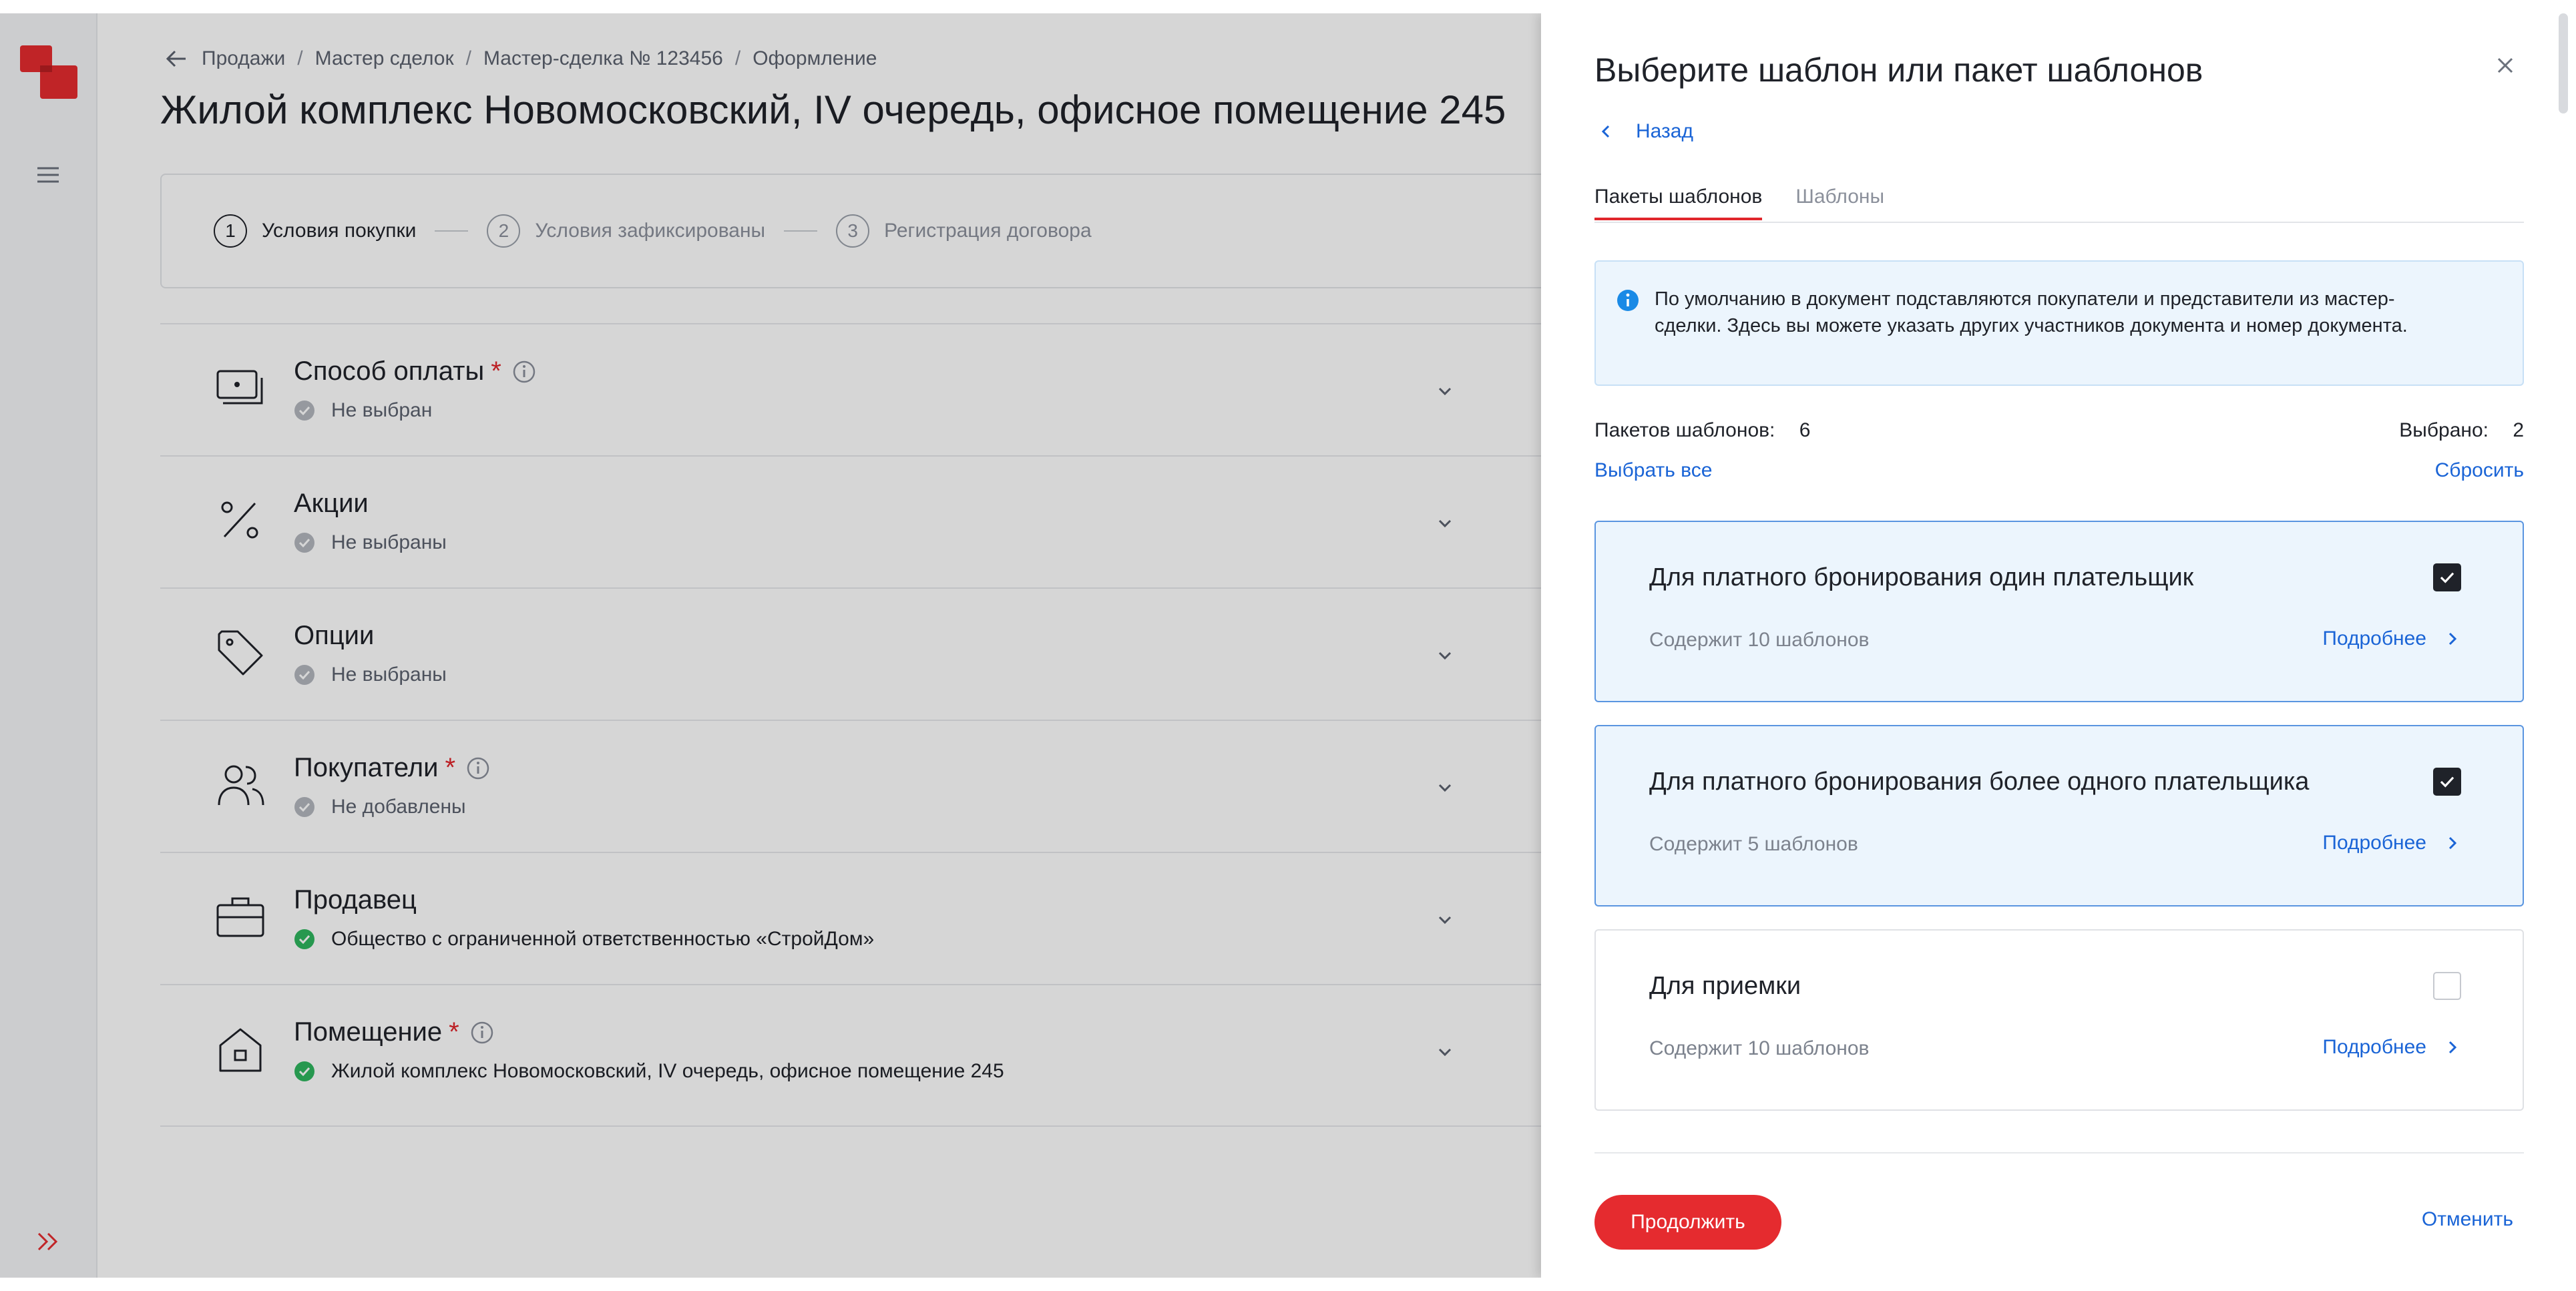 This screenshot has width=2576, height=1291. I want to click on selected-count-value: 2, so click(2518, 430).